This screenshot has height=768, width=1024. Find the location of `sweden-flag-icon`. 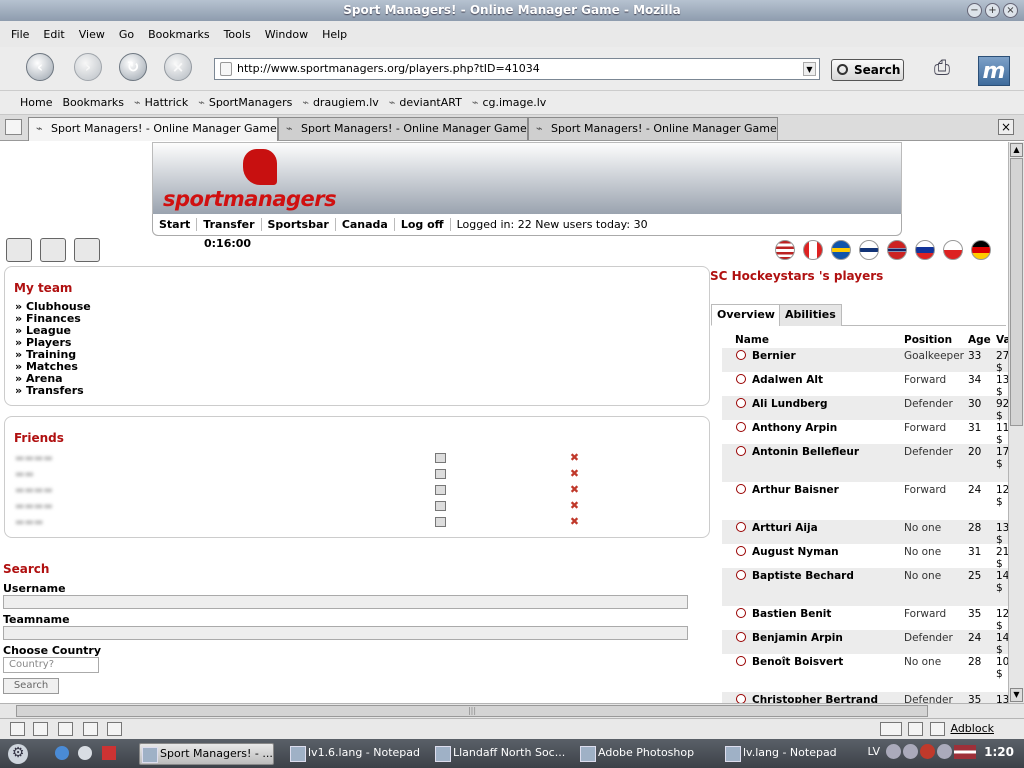

sweden-flag-icon is located at coordinates (841, 250).